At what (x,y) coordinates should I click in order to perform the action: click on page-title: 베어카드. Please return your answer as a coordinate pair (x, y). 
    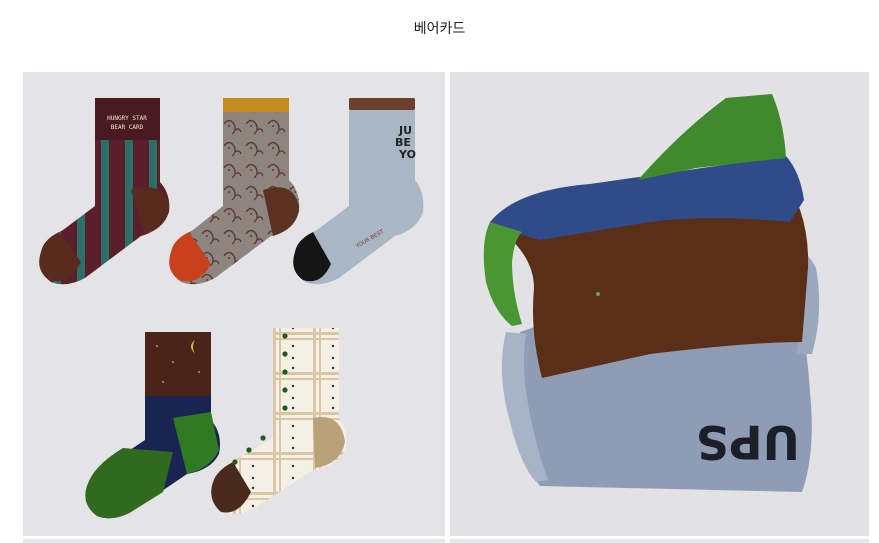
    Looking at the image, I should click on (439, 29).